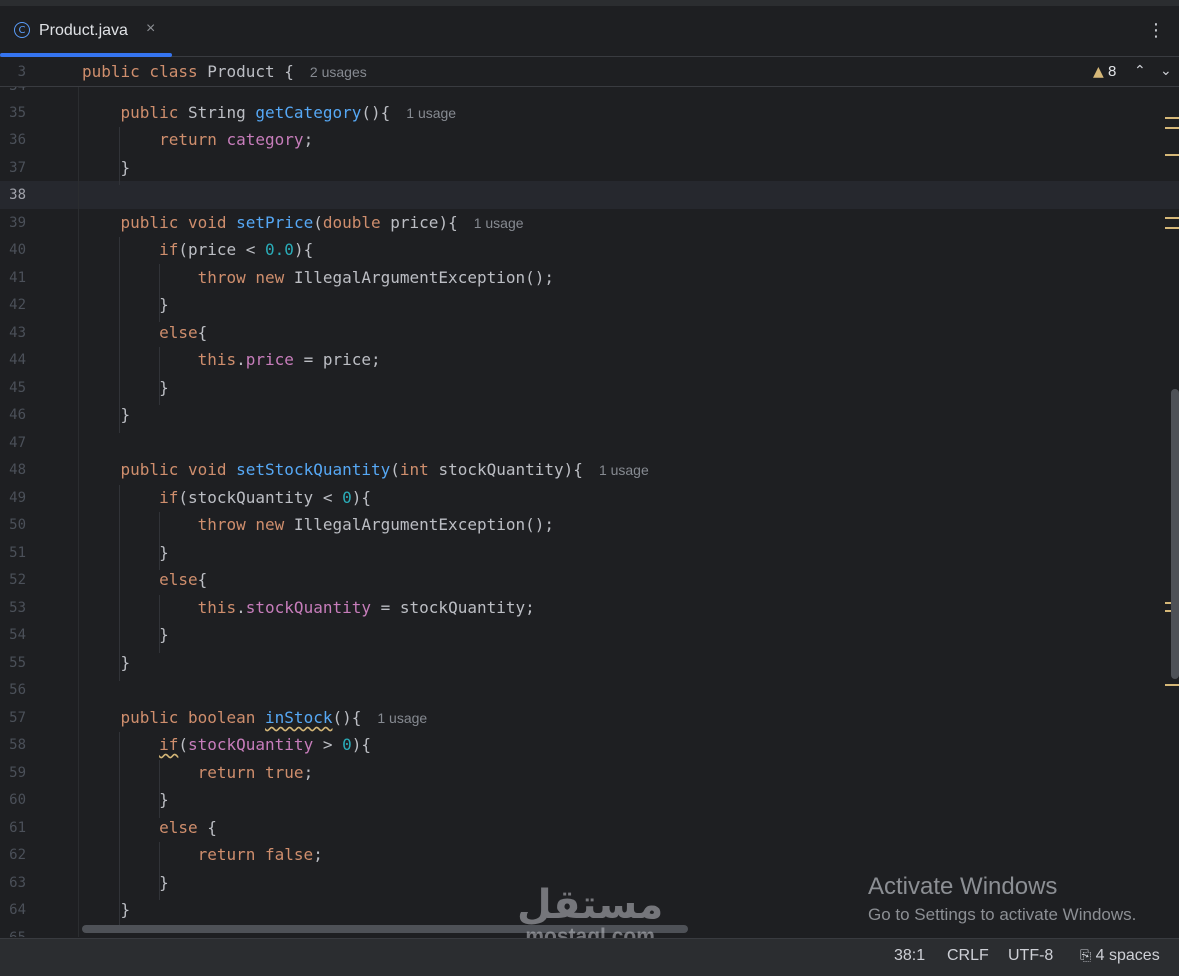 This screenshot has width=1179, height=976. I want to click on line-number: 57, so click(17, 718).